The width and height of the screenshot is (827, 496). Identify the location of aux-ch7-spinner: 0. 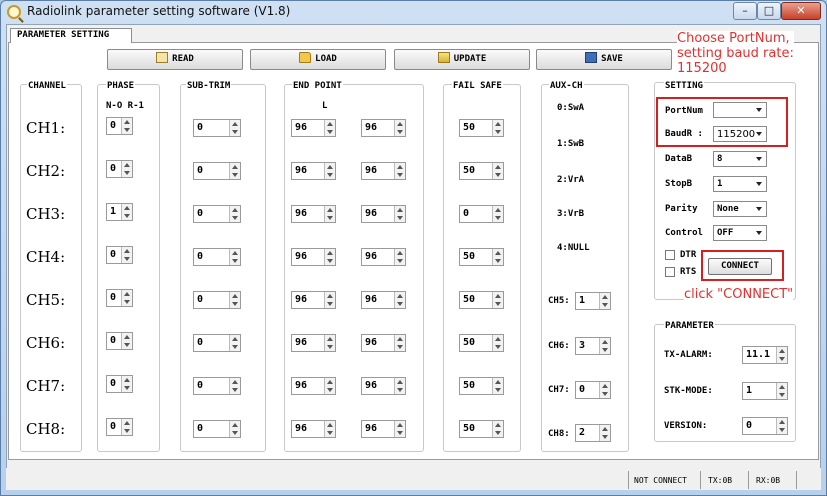
(593, 390).